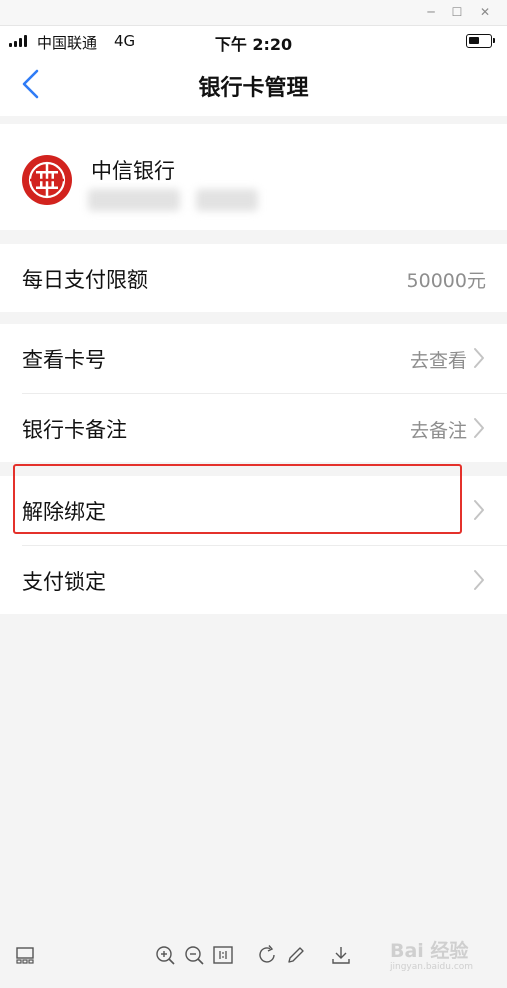 This screenshot has width=507, height=988. Describe the element at coordinates (296, 955) in the screenshot. I see `edit-pencil-icon` at that location.